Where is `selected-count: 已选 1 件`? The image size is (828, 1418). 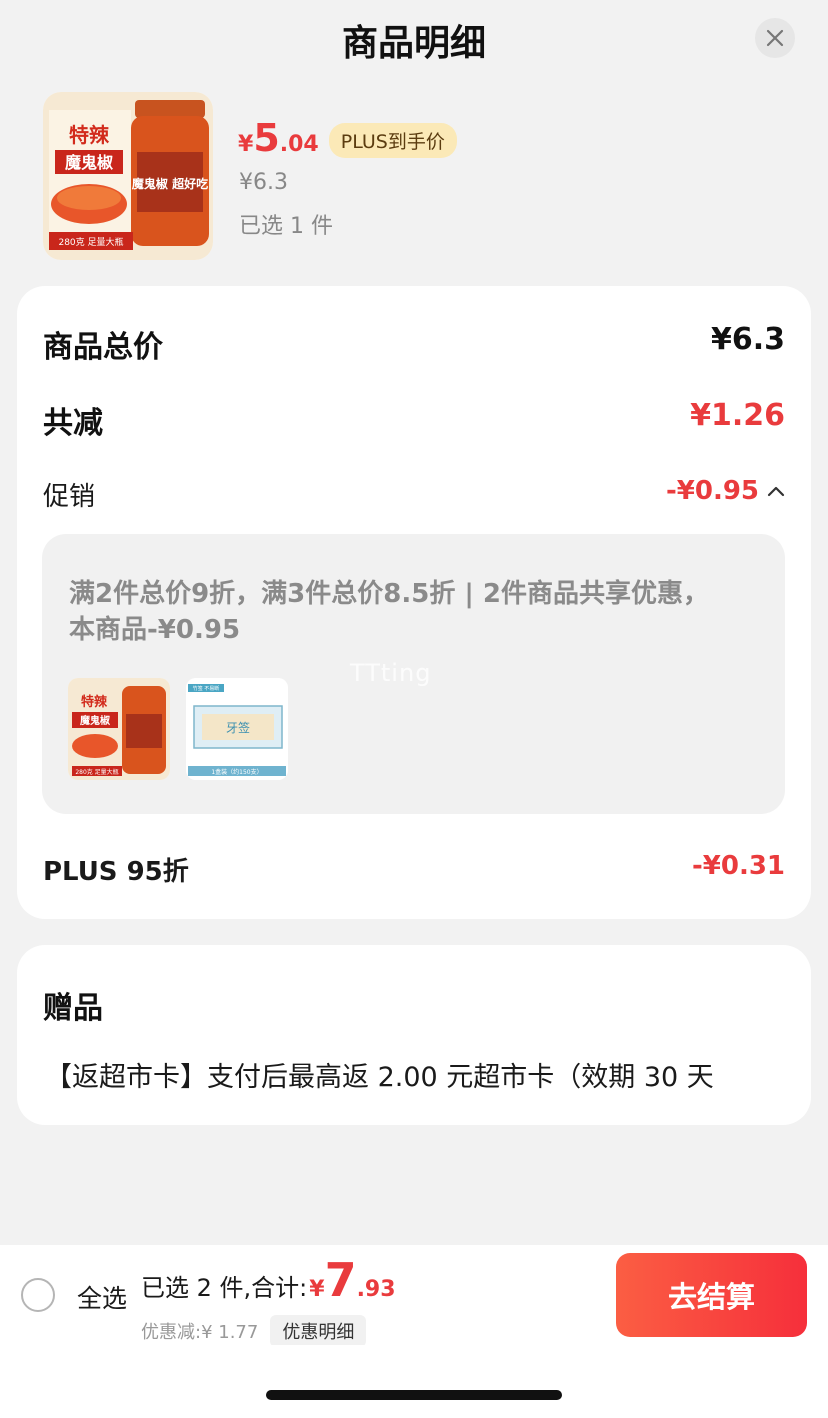 selected-count: 已选 1 件 is located at coordinates (286, 226).